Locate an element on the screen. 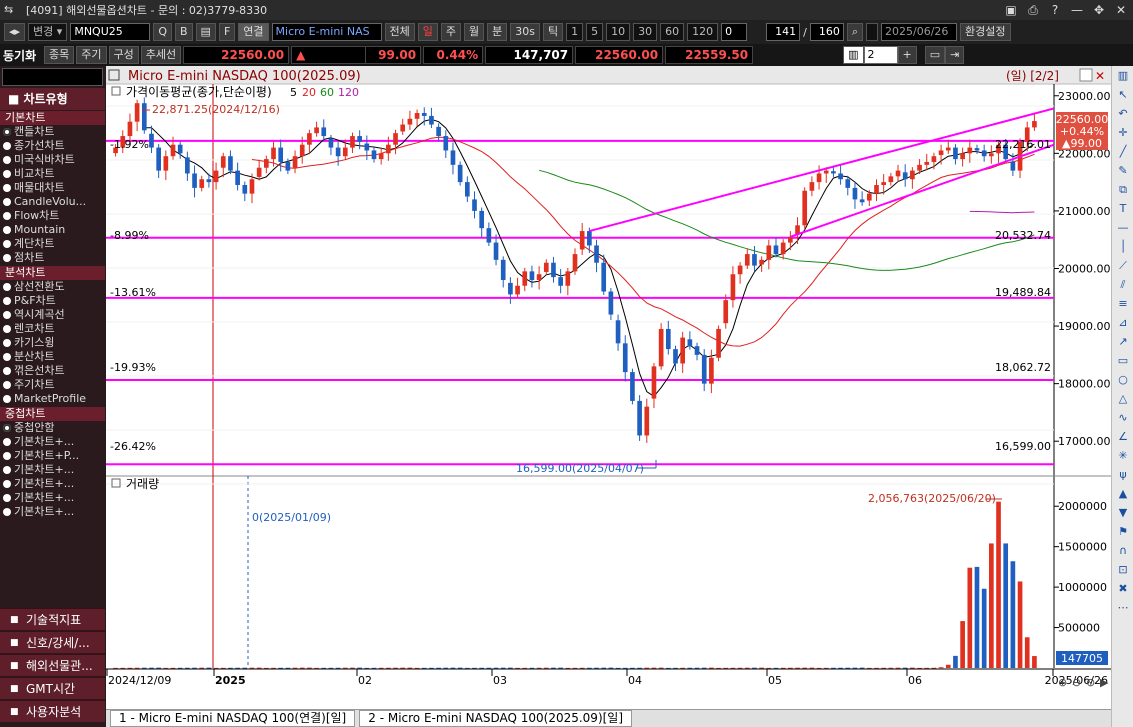 This screenshot has height=727, width=1133. sidebar-item: 분산차트 is located at coordinates (52, 357).